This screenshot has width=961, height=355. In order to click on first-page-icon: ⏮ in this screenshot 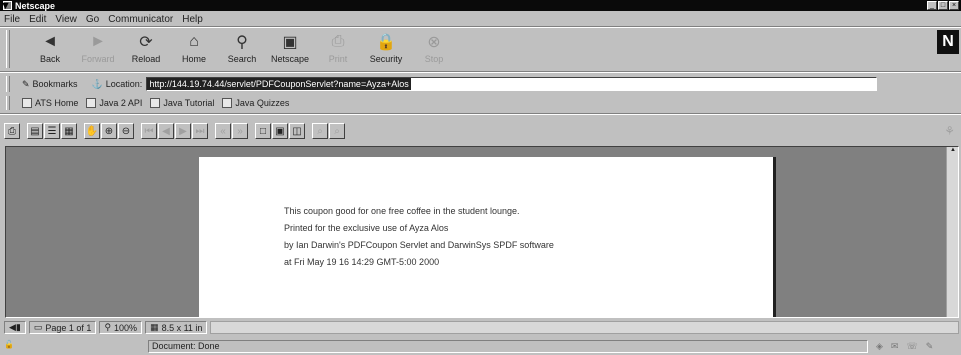, I will do `click(149, 131)`.